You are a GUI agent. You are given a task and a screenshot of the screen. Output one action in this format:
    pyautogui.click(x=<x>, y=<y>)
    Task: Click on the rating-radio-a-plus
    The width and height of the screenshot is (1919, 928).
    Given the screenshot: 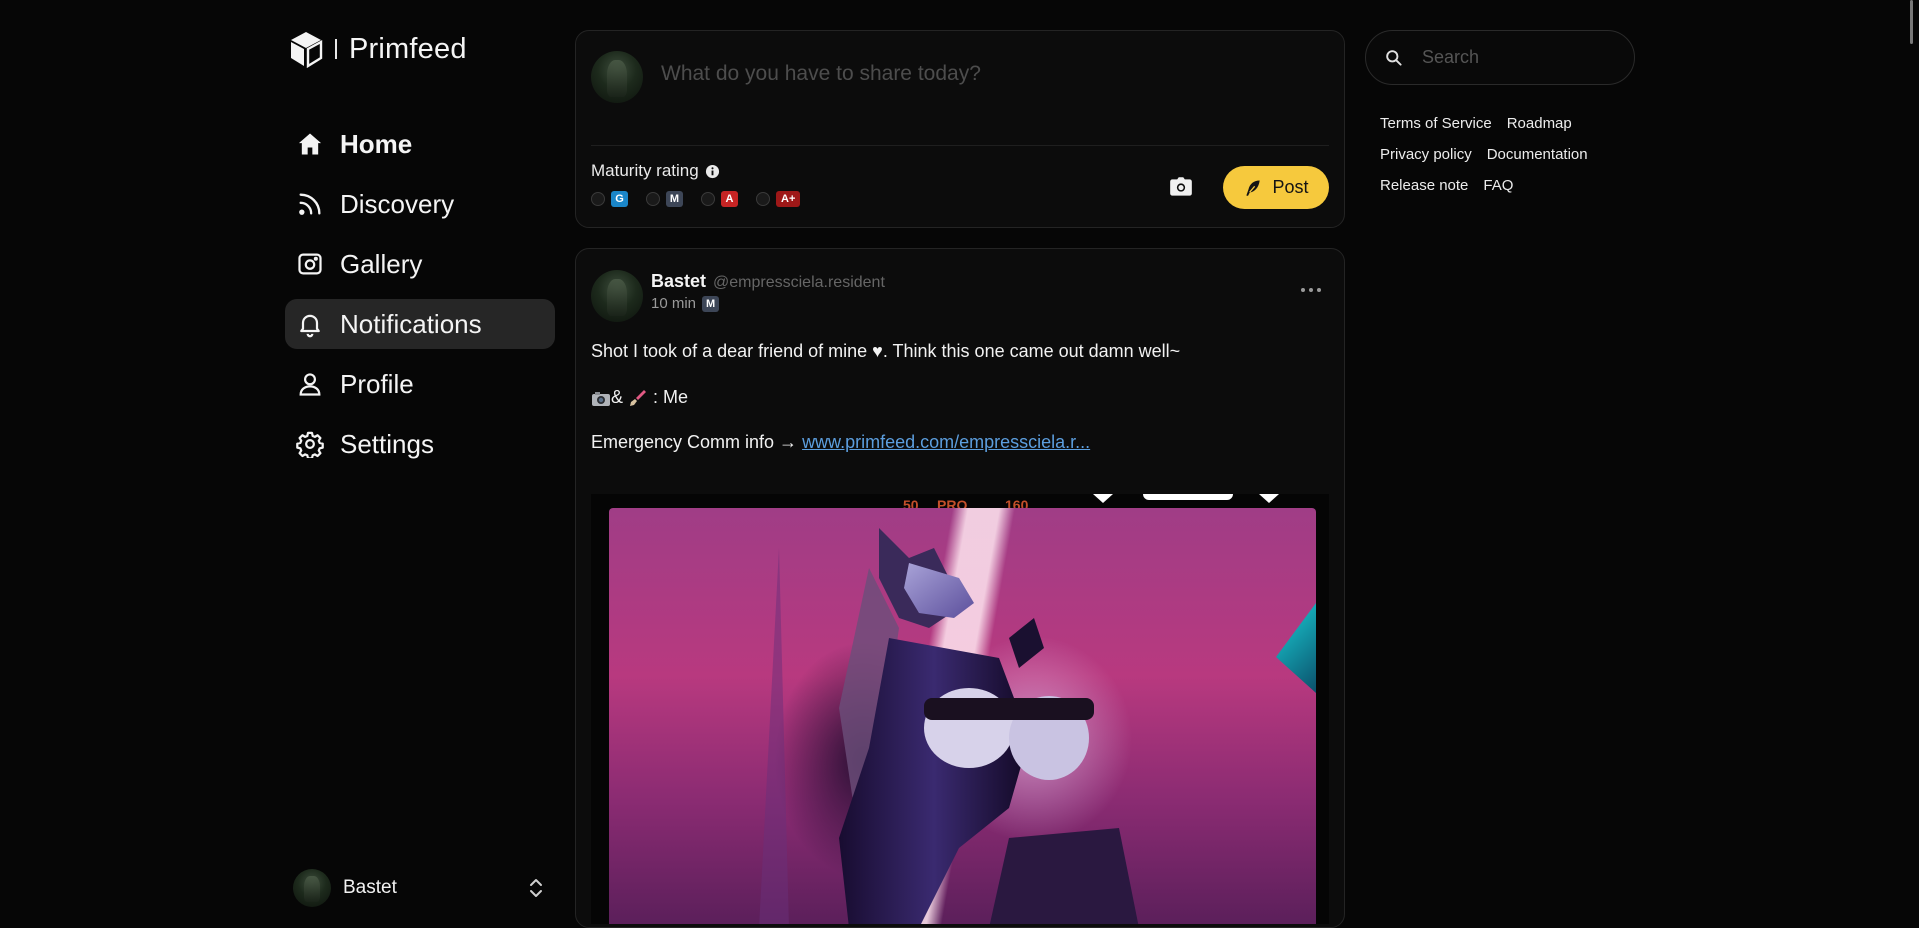 What is the action you would take?
    pyautogui.click(x=763, y=199)
    